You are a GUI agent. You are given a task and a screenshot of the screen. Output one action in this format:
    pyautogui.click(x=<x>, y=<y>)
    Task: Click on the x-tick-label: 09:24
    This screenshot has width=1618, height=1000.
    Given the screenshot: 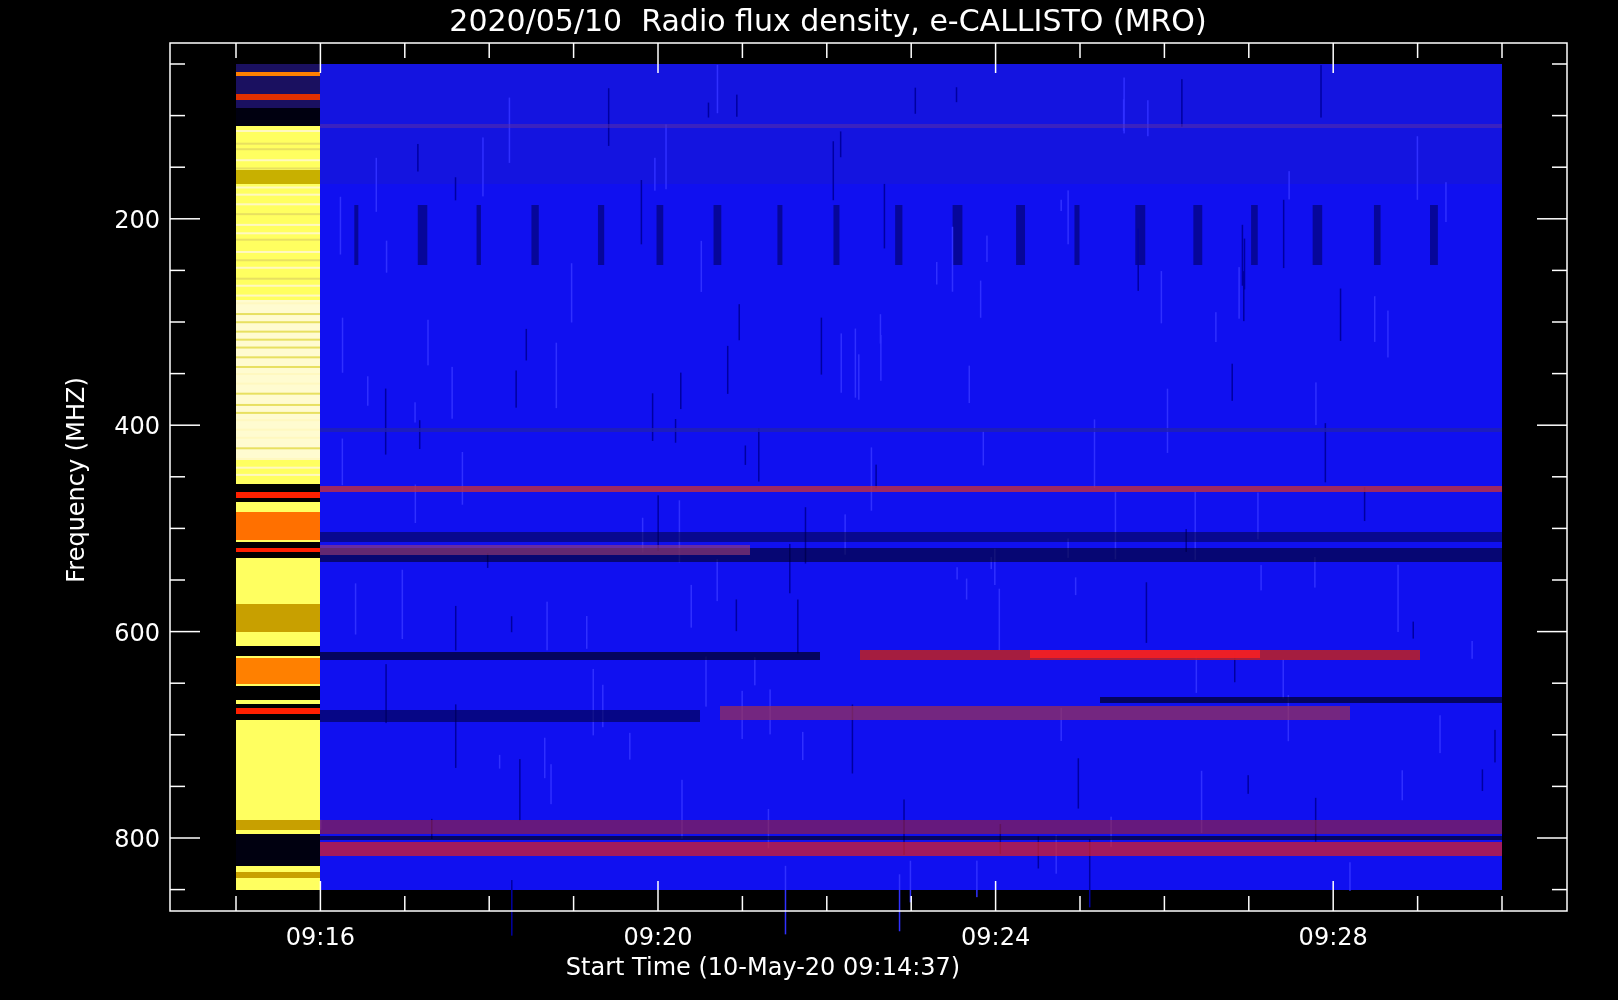 What is the action you would take?
    pyautogui.click(x=996, y=937)
    